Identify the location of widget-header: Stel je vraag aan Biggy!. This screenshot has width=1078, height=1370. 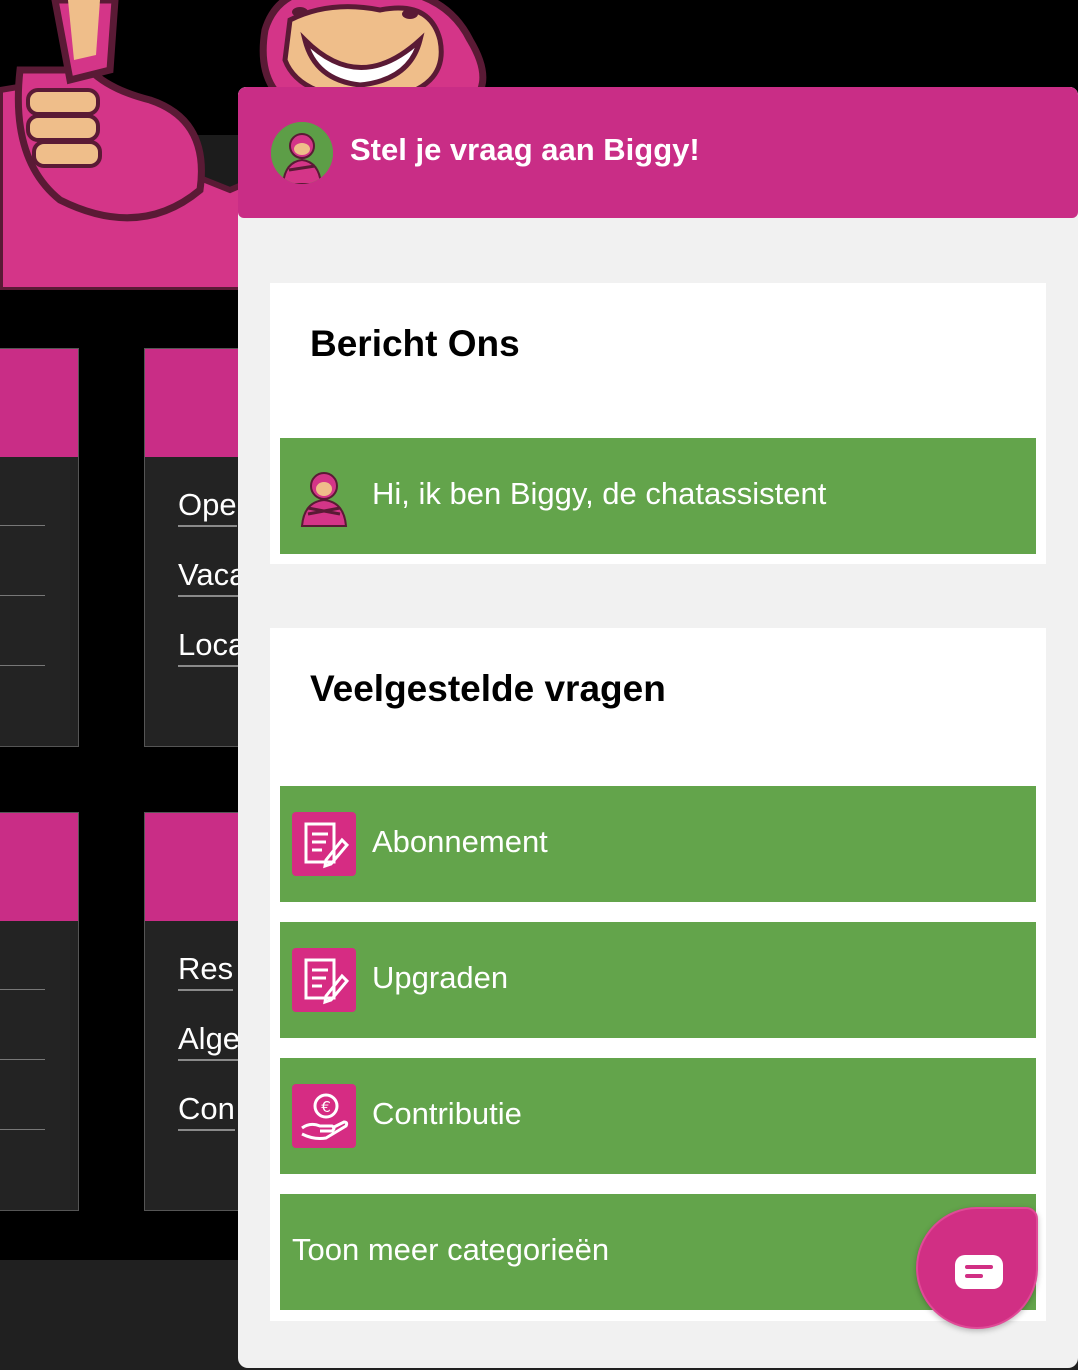
(658, 152).